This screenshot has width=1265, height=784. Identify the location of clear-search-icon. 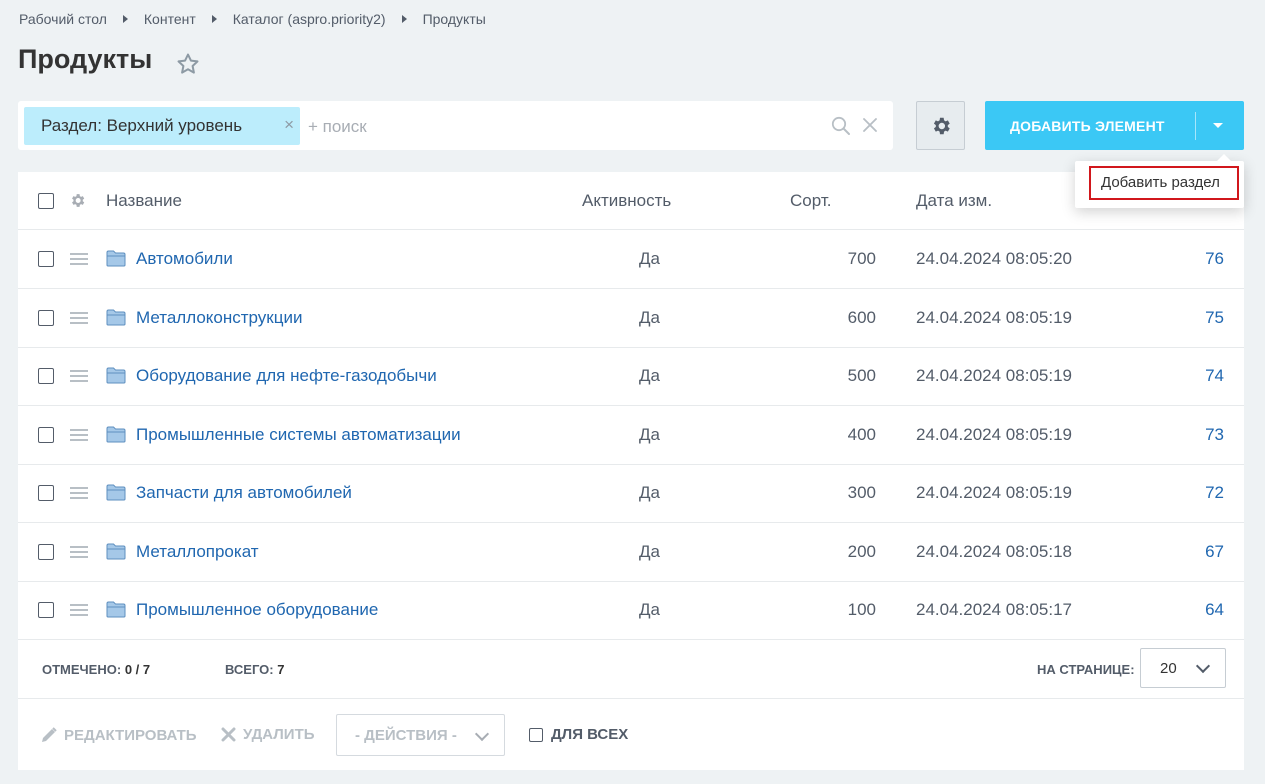
(870, 127).